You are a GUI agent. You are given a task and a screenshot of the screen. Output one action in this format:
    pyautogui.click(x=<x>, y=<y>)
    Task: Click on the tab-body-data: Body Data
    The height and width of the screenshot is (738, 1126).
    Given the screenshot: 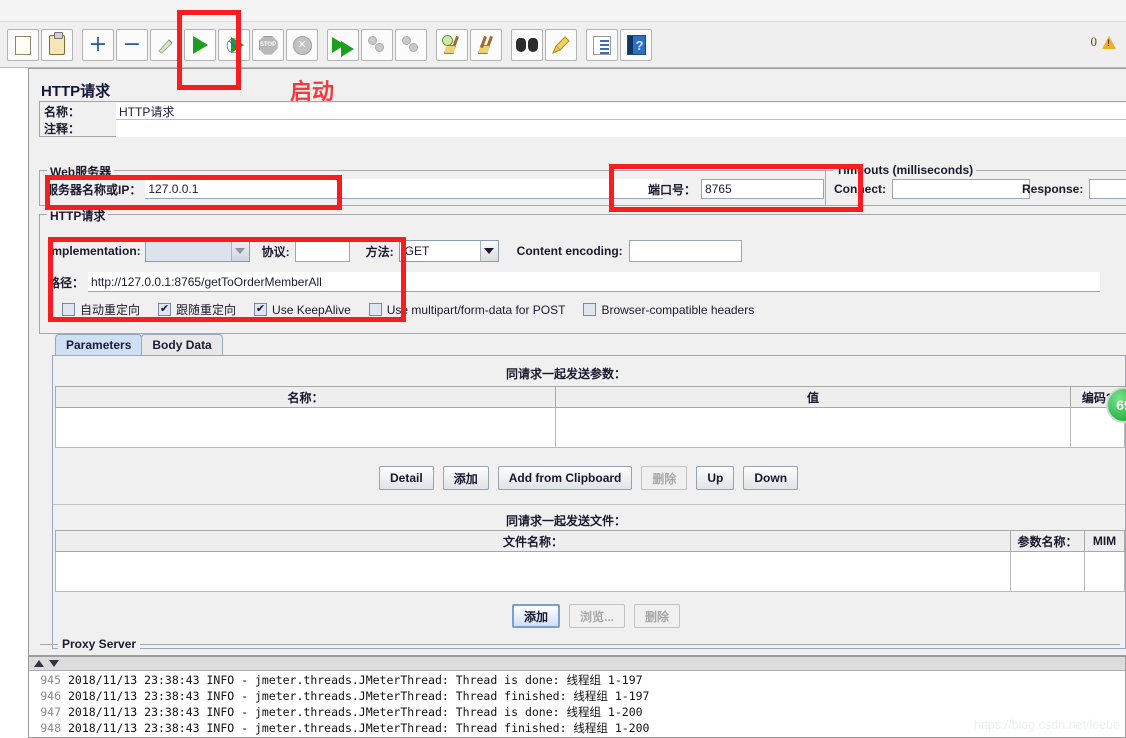 What is the action you would take?
    pyautogui.click(x=182, y=344)
    